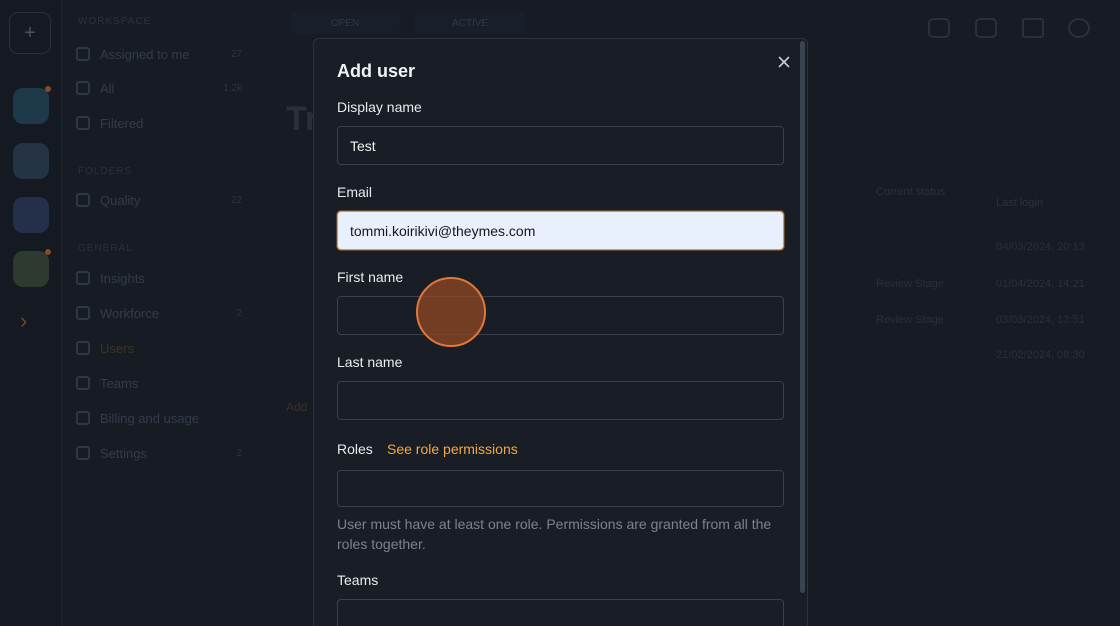  What do you see at coordinates (986, 28) in the screenshot?
I see `search-icon` at bounding box center [986, 28].